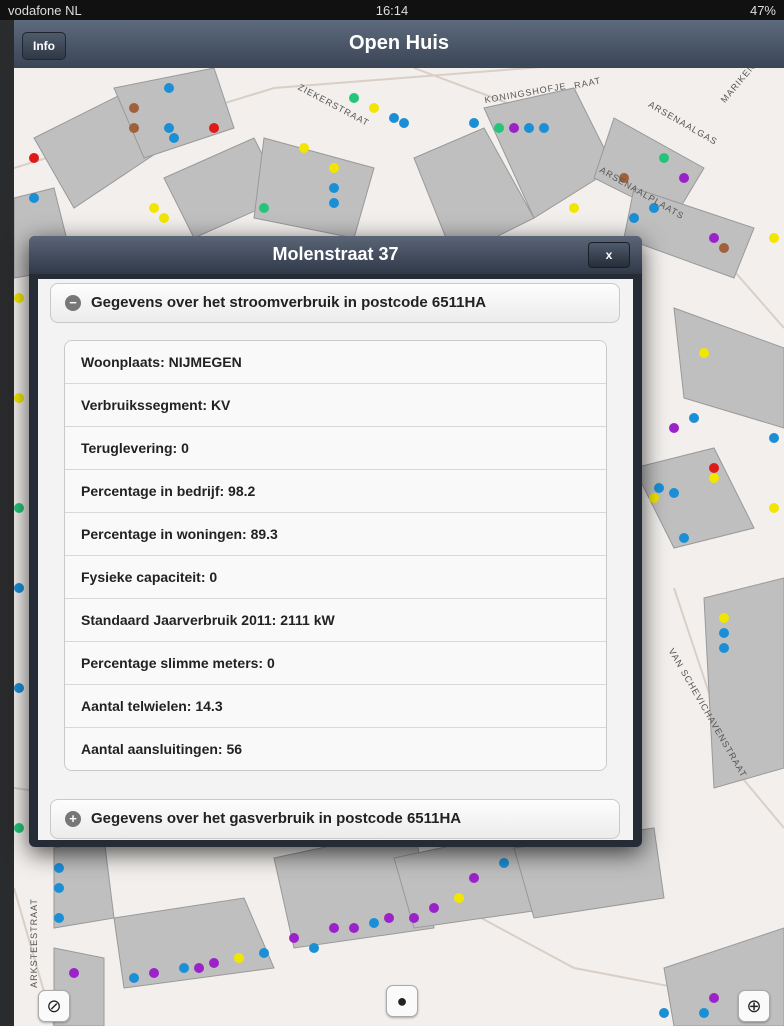 The image size is (784, 1026). I want to click on navigation-bar: Info Open Huis, so click(399, 44).